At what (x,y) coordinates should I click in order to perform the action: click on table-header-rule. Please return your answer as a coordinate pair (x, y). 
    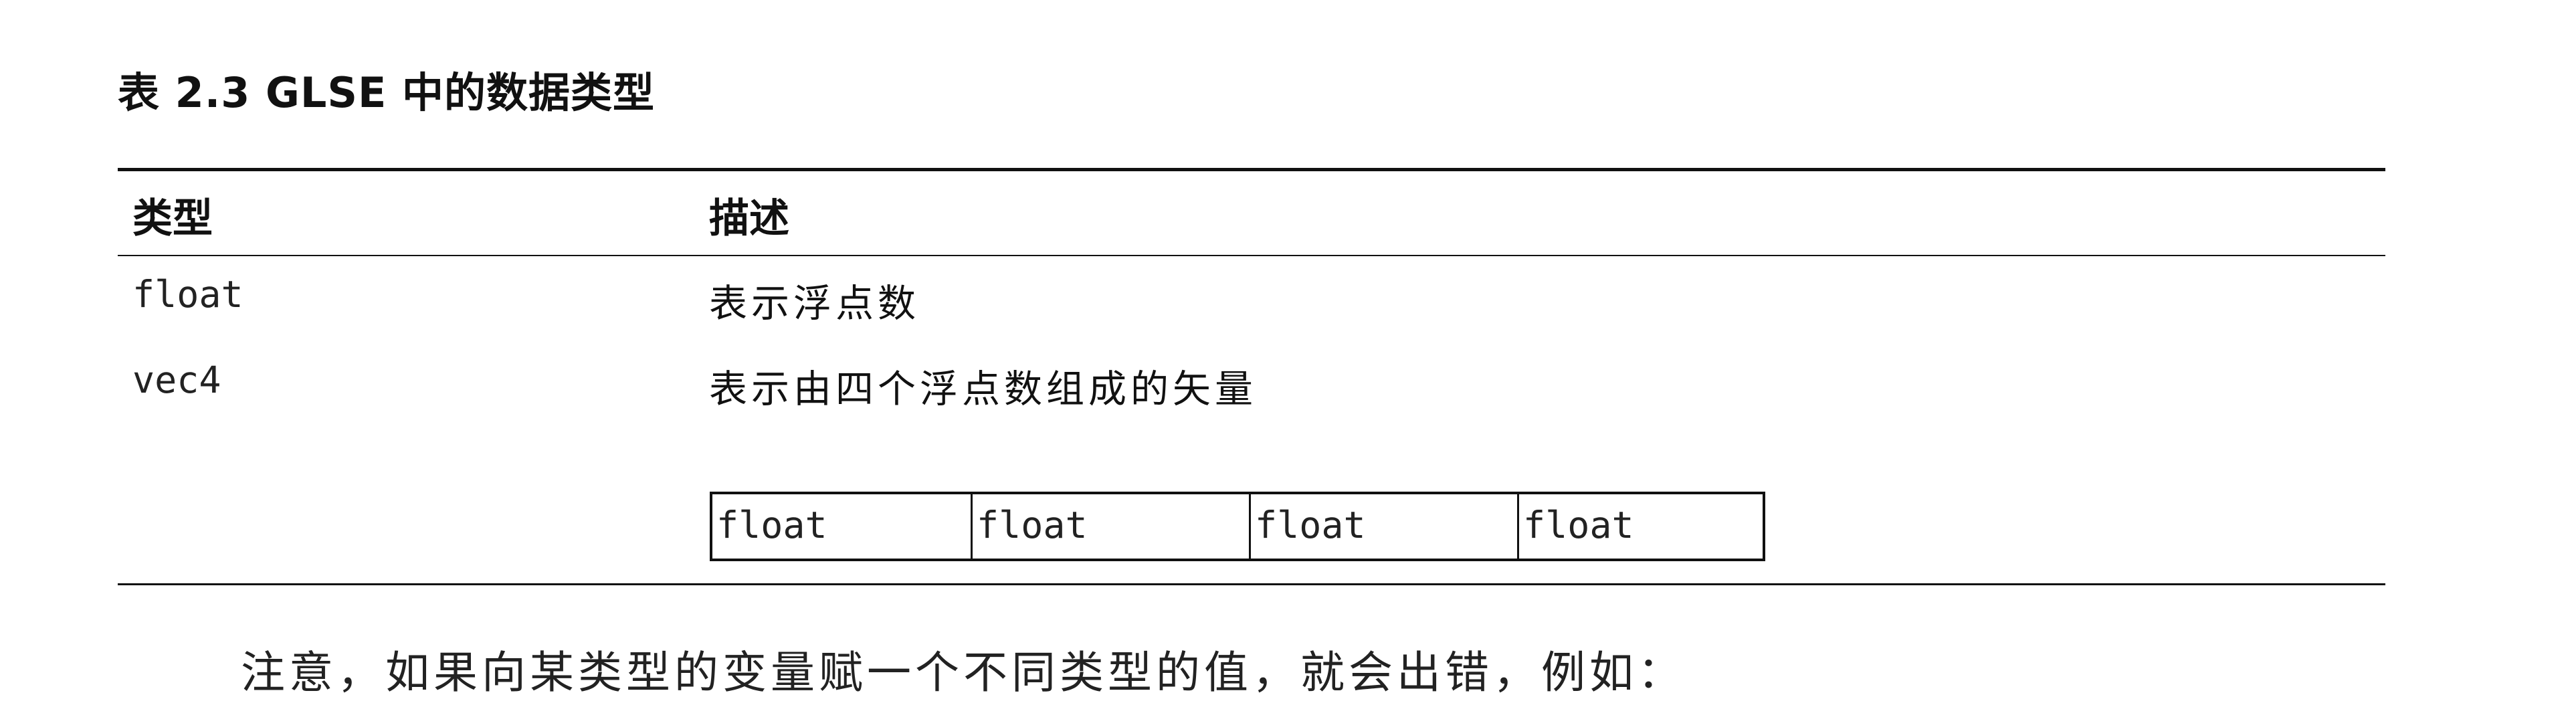
    Looking at the image, I should click on (1251, 255).